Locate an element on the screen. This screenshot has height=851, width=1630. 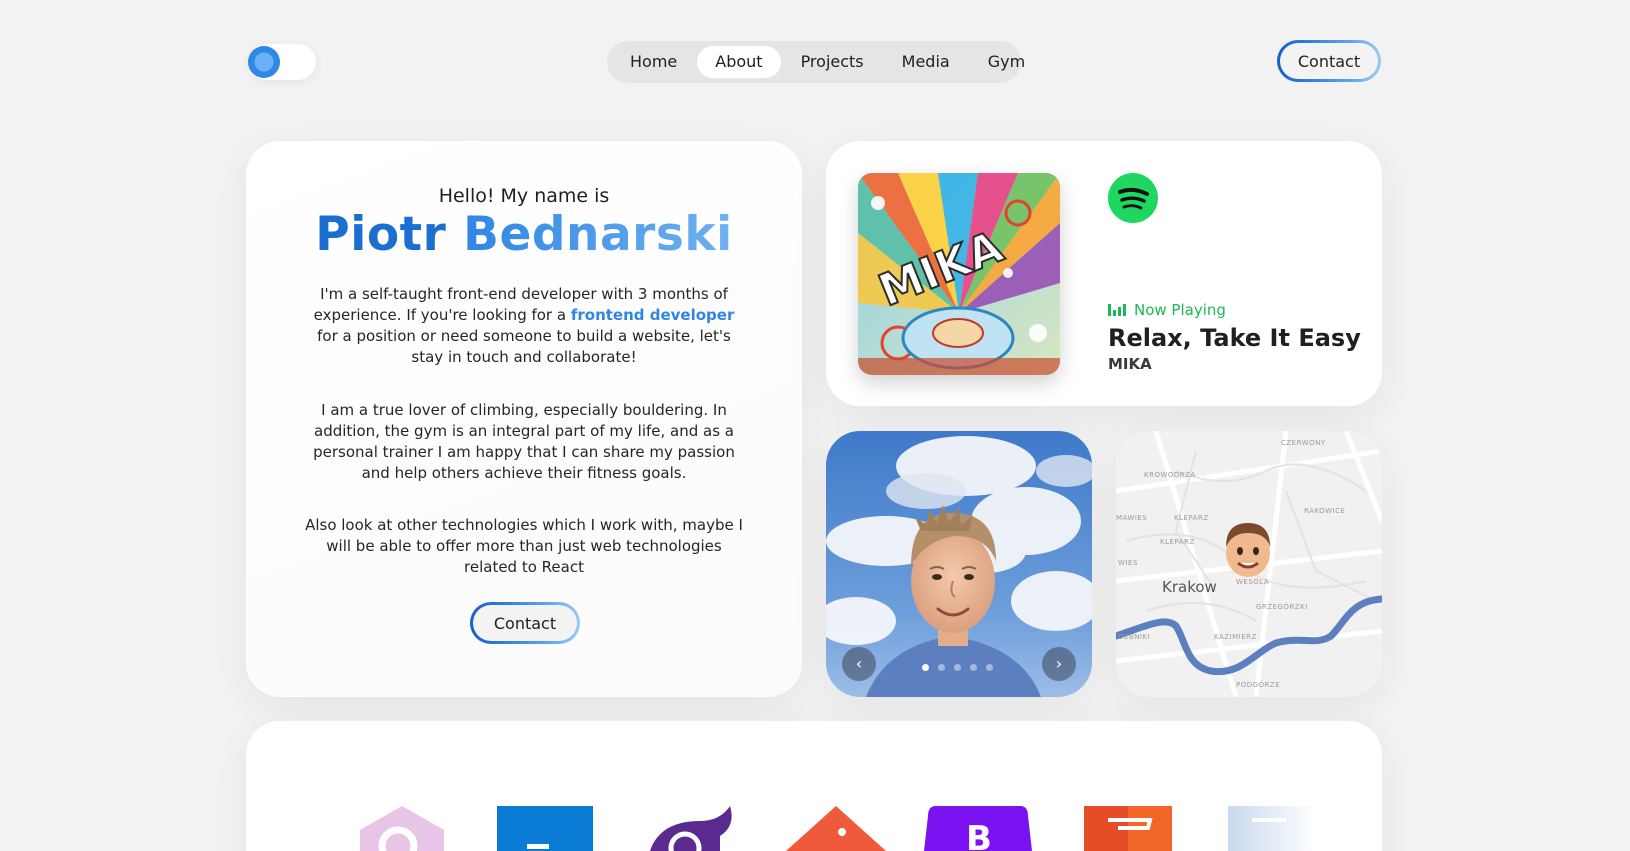
district-label: MAWIES is located at coordinates (1132, 518).